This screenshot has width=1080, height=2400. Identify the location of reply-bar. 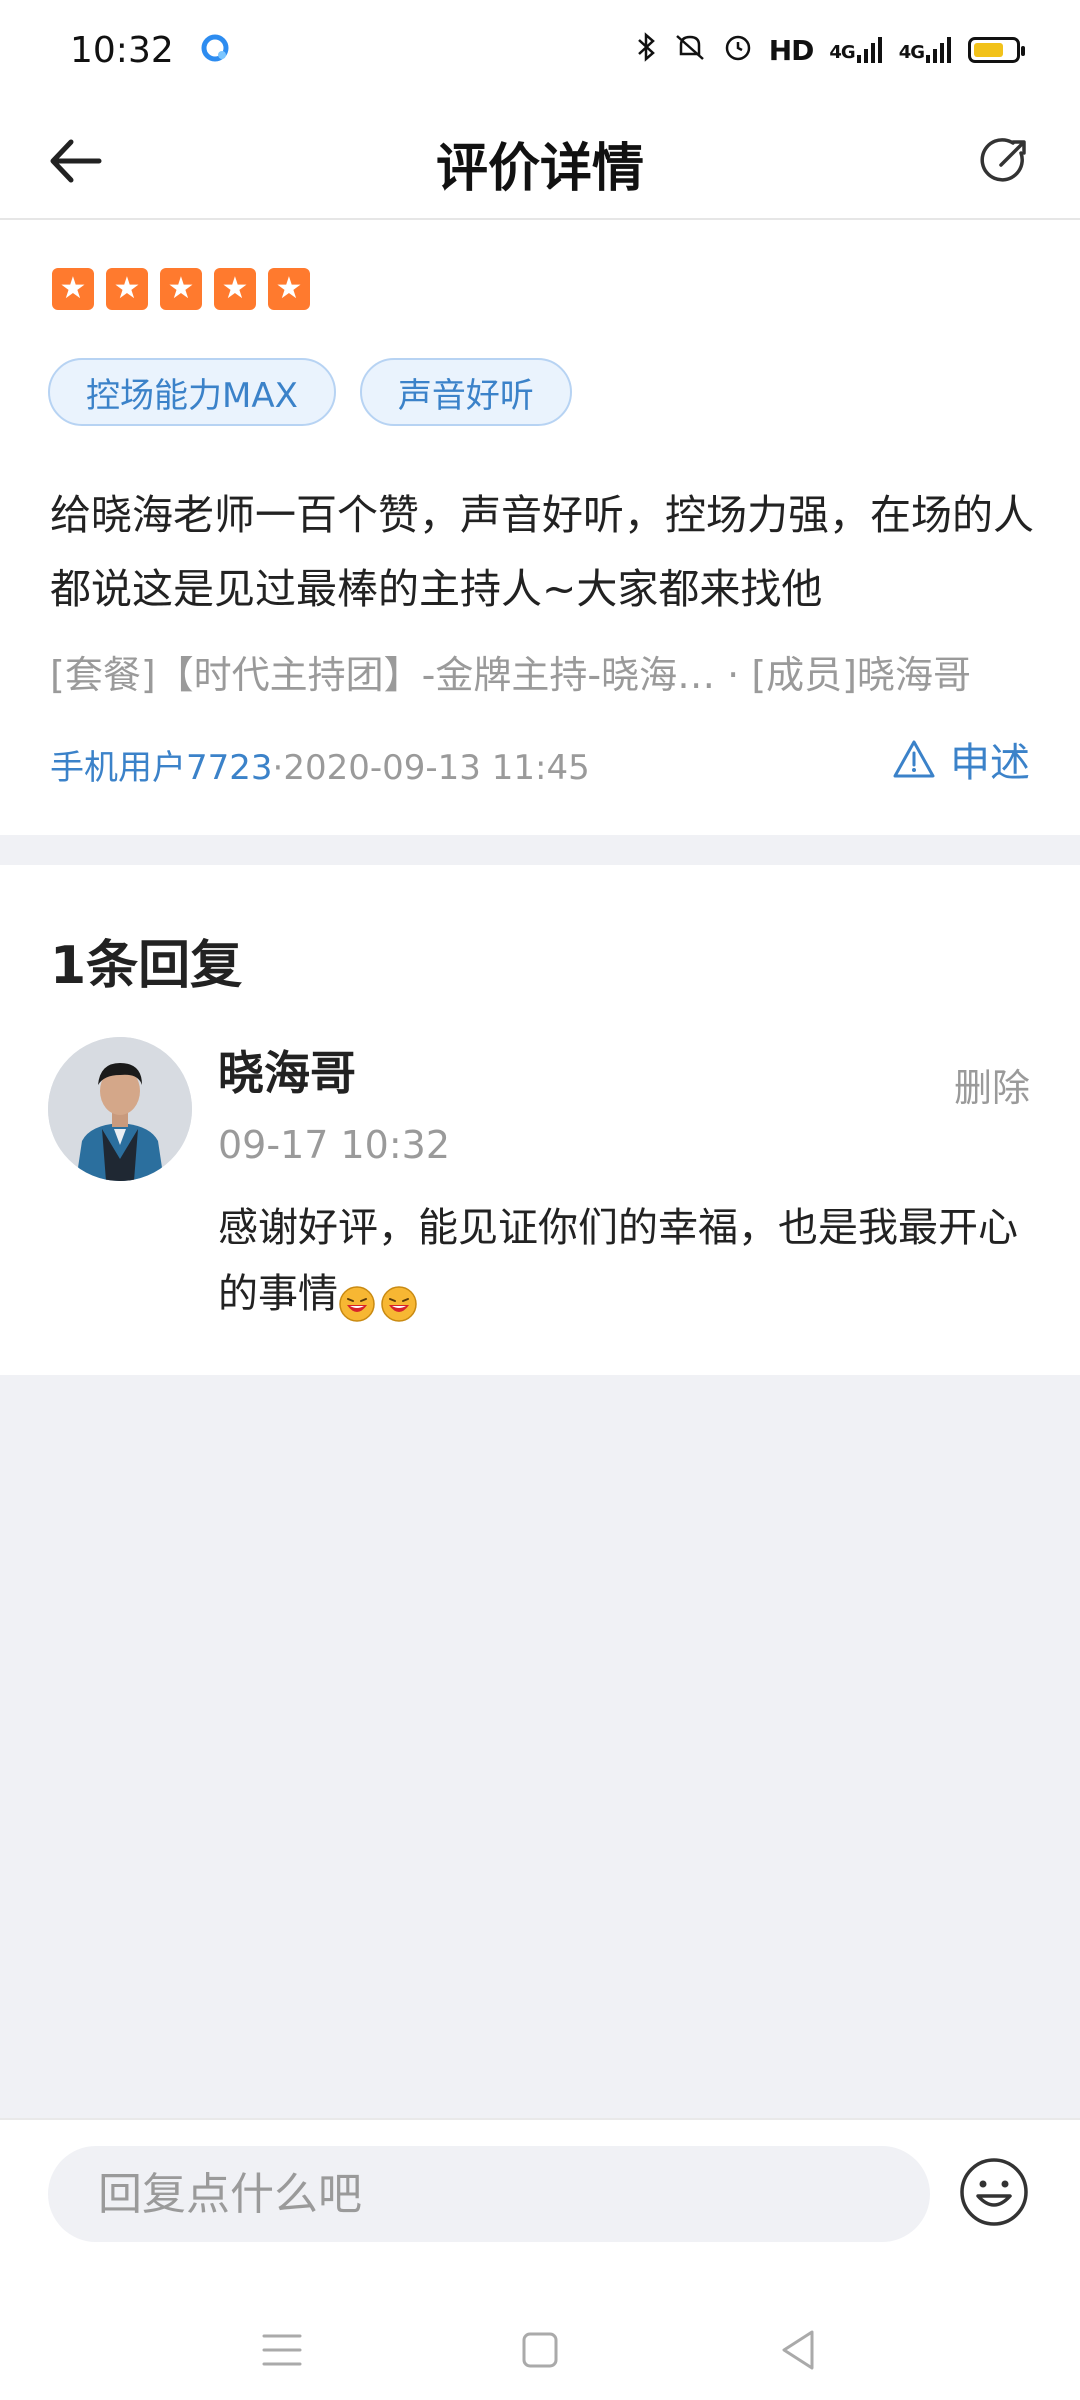
(540, 2259).